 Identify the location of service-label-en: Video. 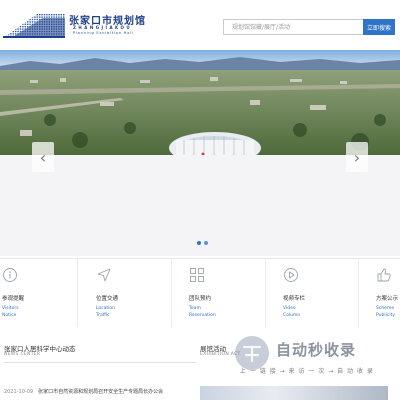
(289, 308).